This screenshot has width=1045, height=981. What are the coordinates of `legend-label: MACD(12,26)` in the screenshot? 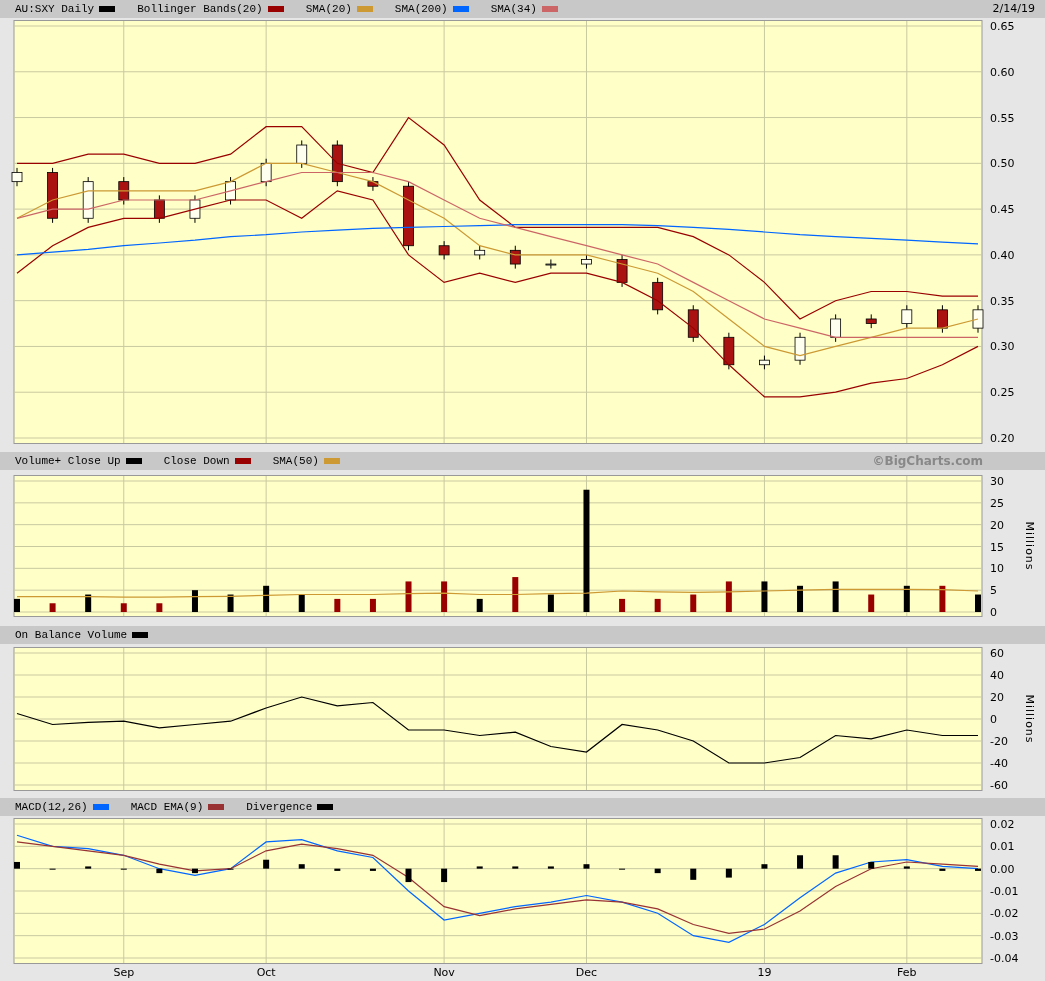 It's located at (51, 807).